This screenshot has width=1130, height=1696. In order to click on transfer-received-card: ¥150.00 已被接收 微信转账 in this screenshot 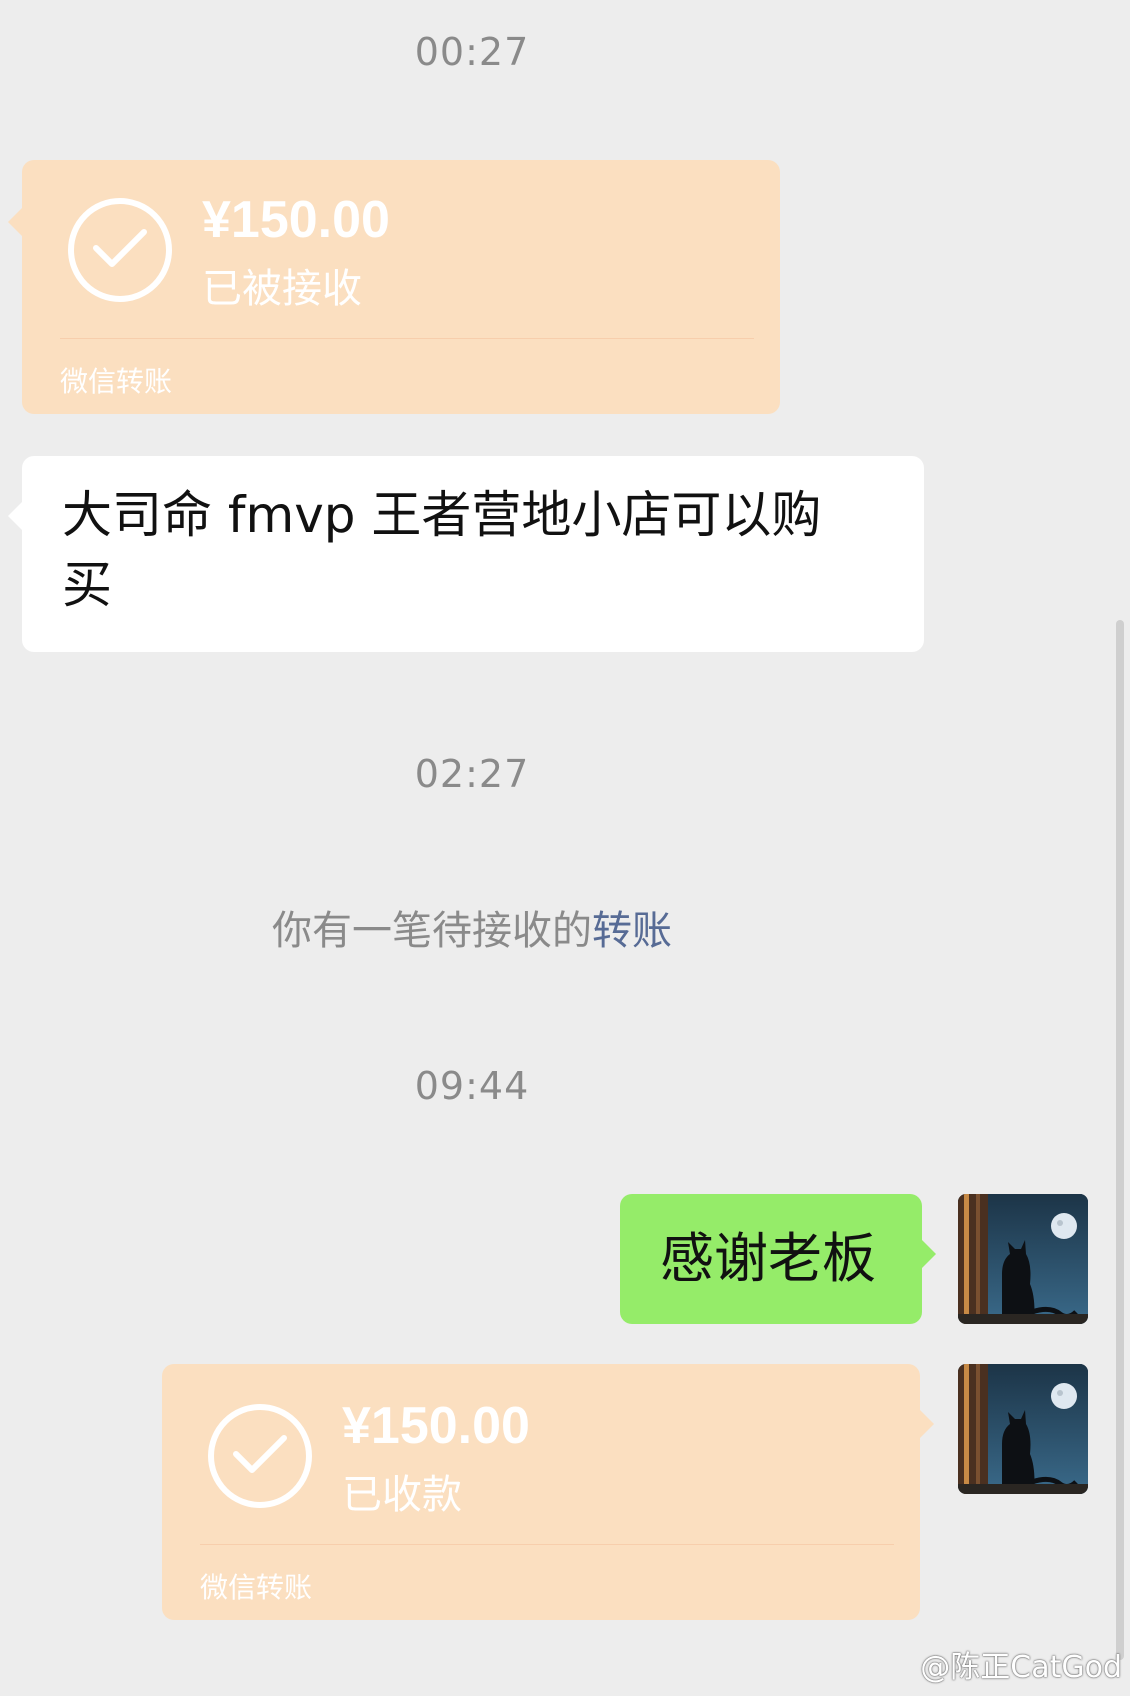, I will do `click(394, 287)`.